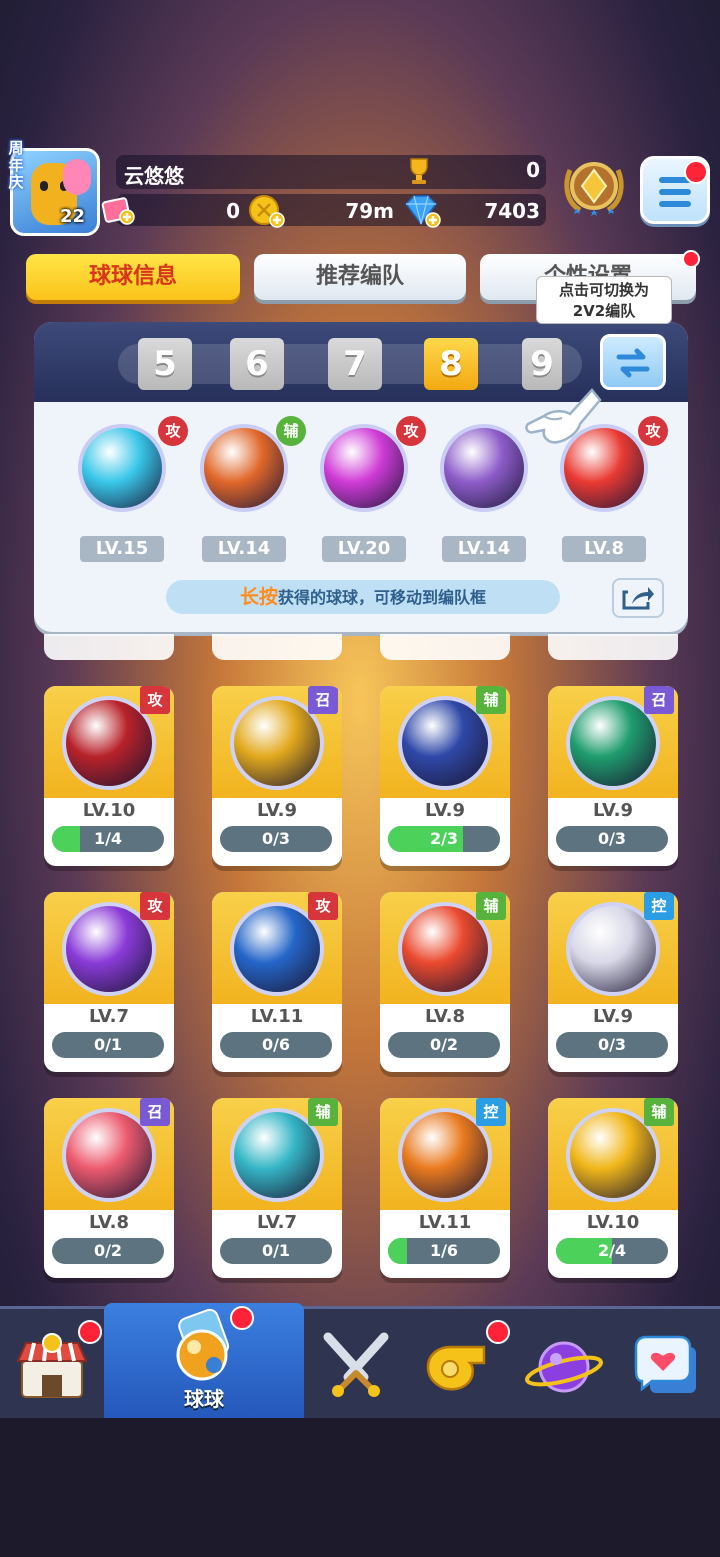  What do you see at coordinates (109, 1222) in the screenshot?
I see `ball-level: LV.8` at bounding box center [109, 1222].